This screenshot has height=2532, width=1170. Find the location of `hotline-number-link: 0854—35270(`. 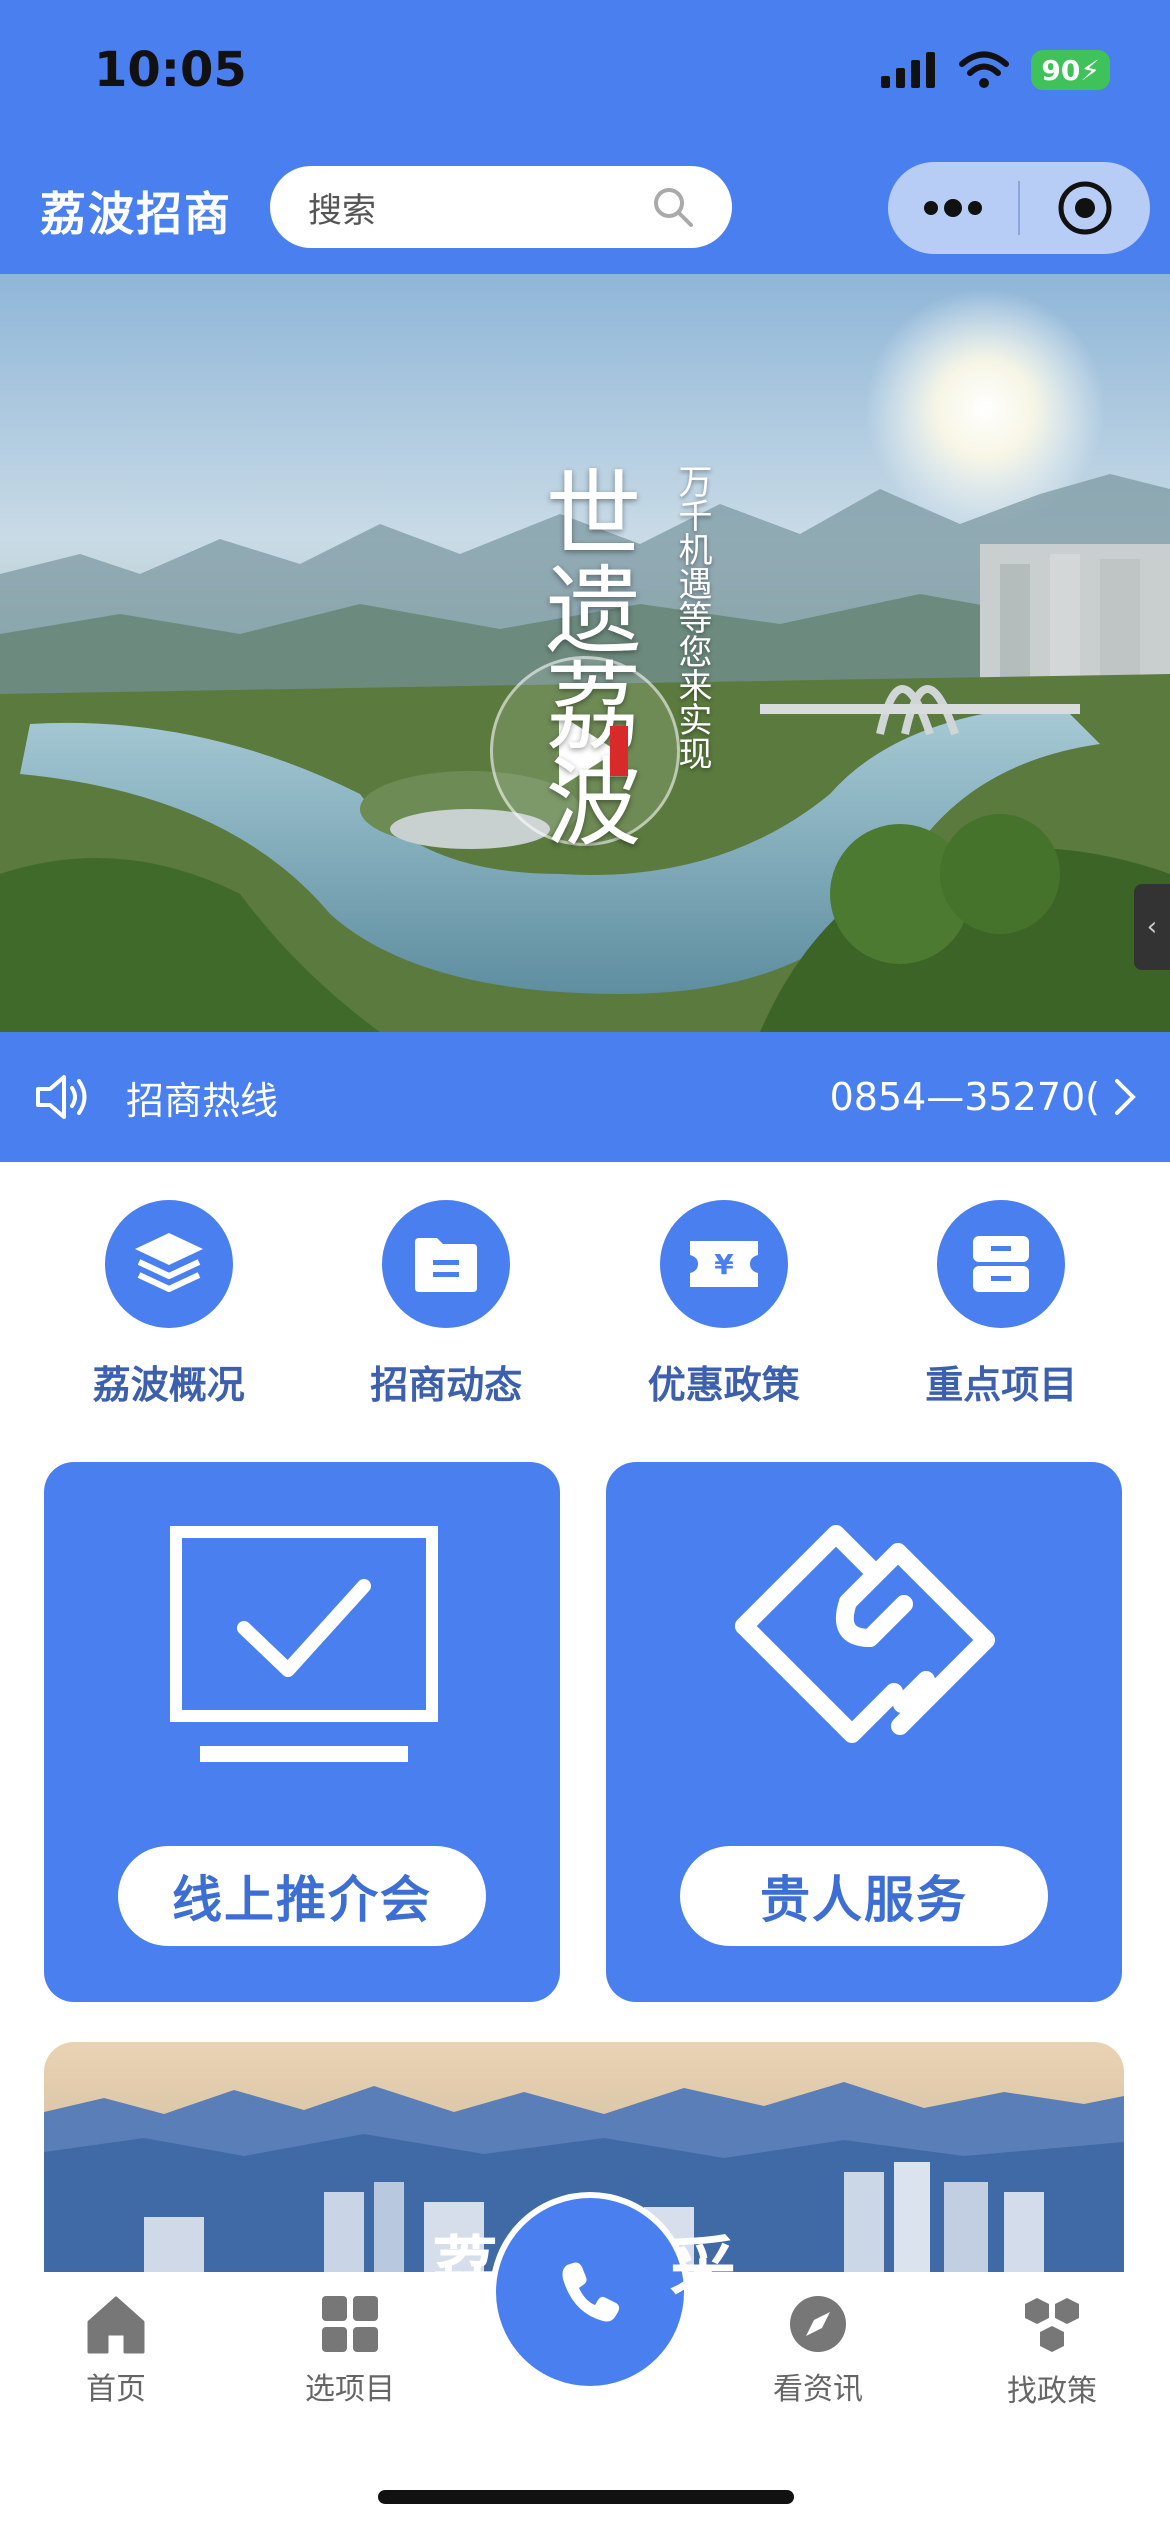

hotline-number-link: 0854—35270( is located at coordinates (983, 1097).